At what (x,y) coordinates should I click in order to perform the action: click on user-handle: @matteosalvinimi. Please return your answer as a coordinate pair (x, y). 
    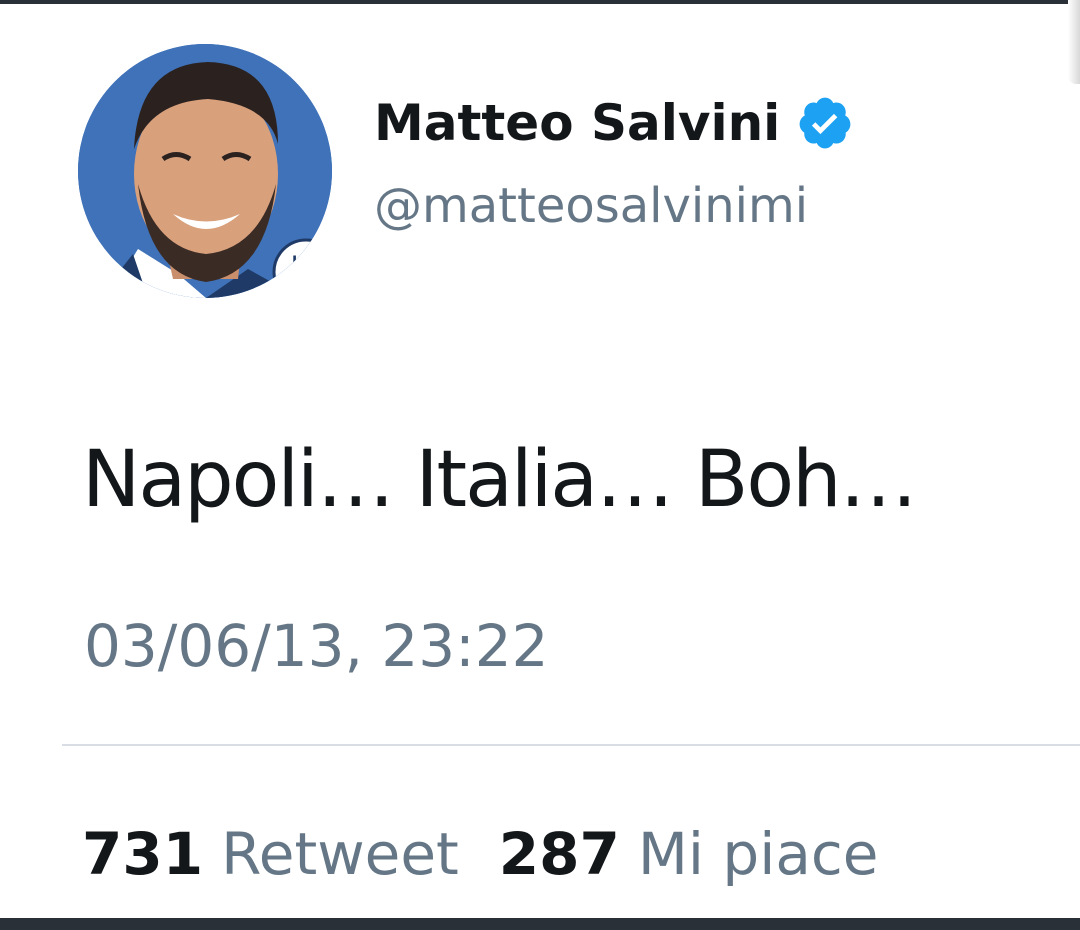
    Looking at the image, I should click on (591, 206).